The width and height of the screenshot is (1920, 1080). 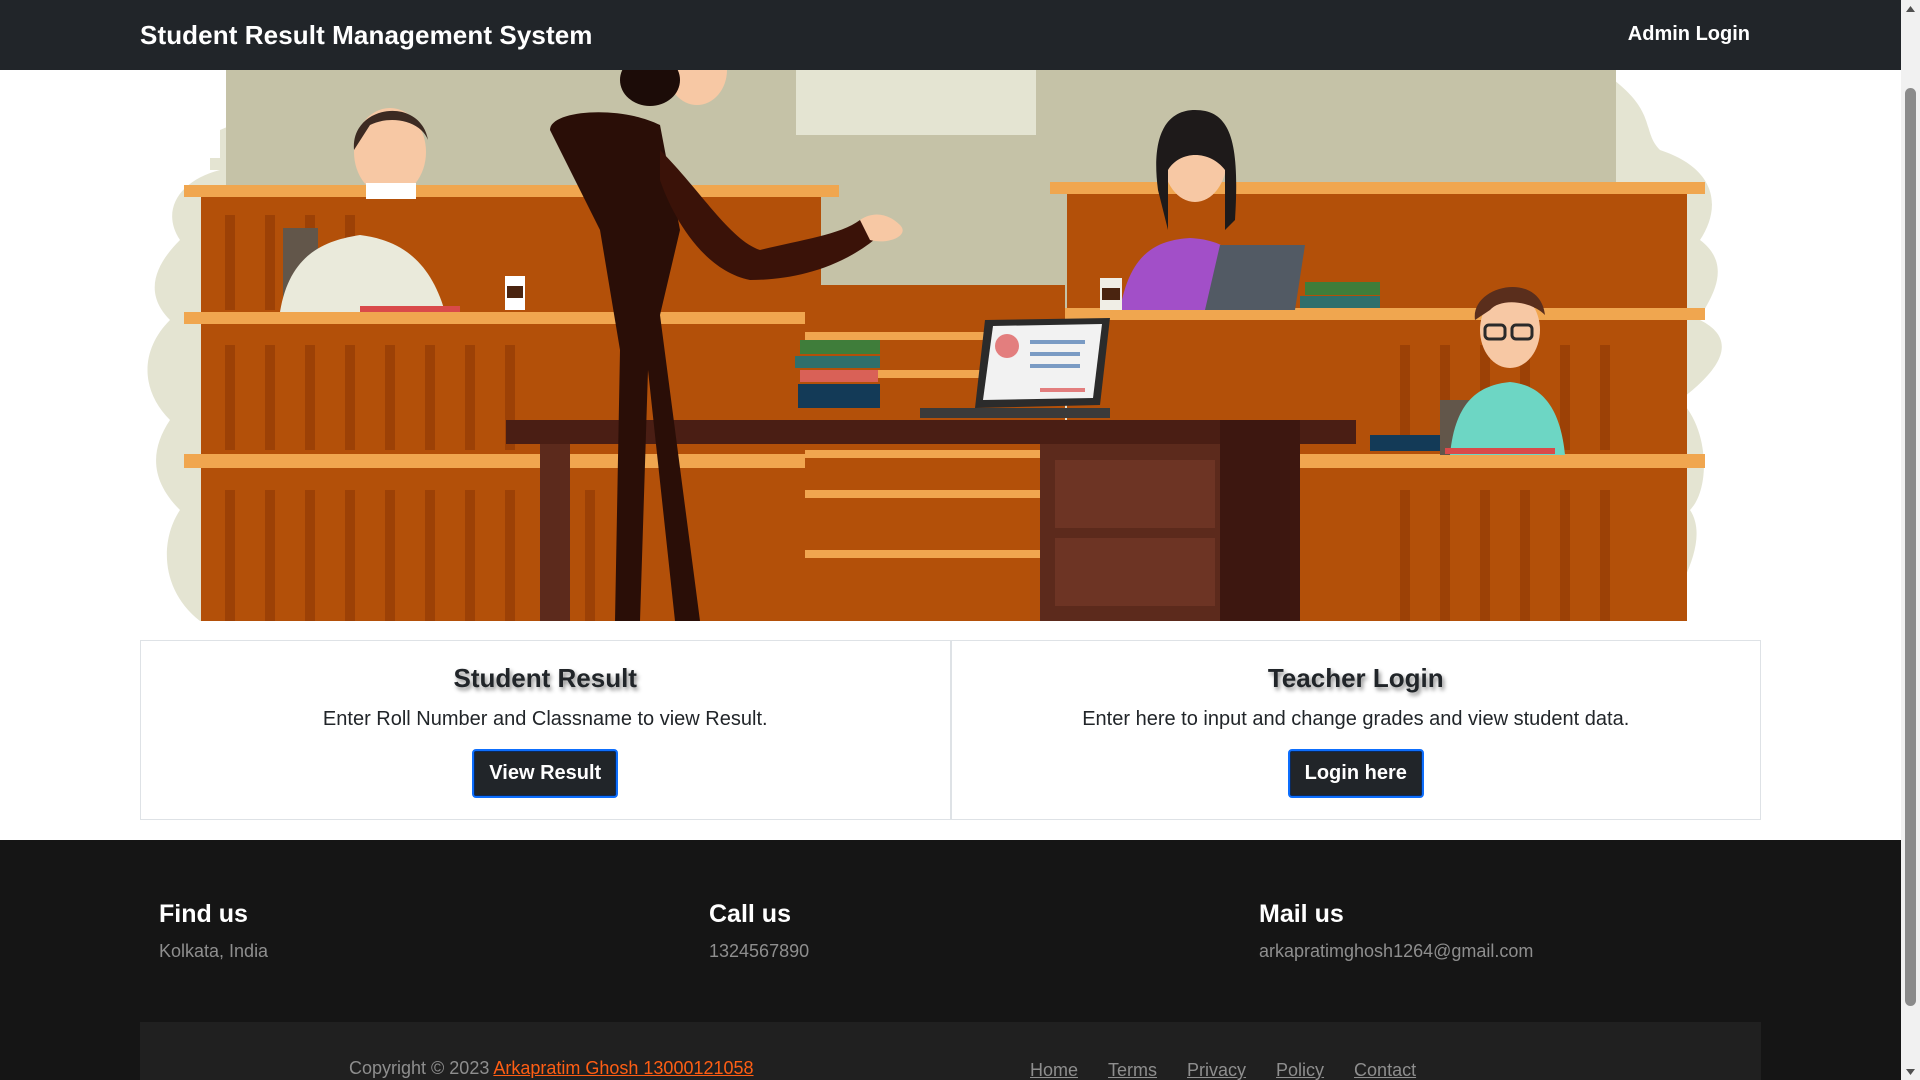 I want to click on call-us-title: Call us, so click(x=750, y=914).